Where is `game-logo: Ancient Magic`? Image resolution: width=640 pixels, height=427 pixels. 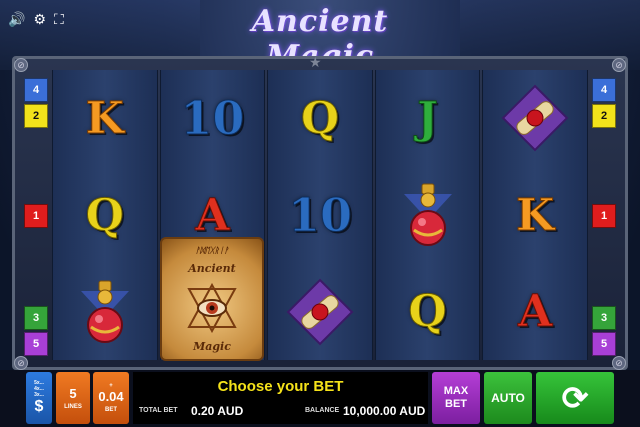 game-logo: Ancient Magic is located at coordinates (320, 39).